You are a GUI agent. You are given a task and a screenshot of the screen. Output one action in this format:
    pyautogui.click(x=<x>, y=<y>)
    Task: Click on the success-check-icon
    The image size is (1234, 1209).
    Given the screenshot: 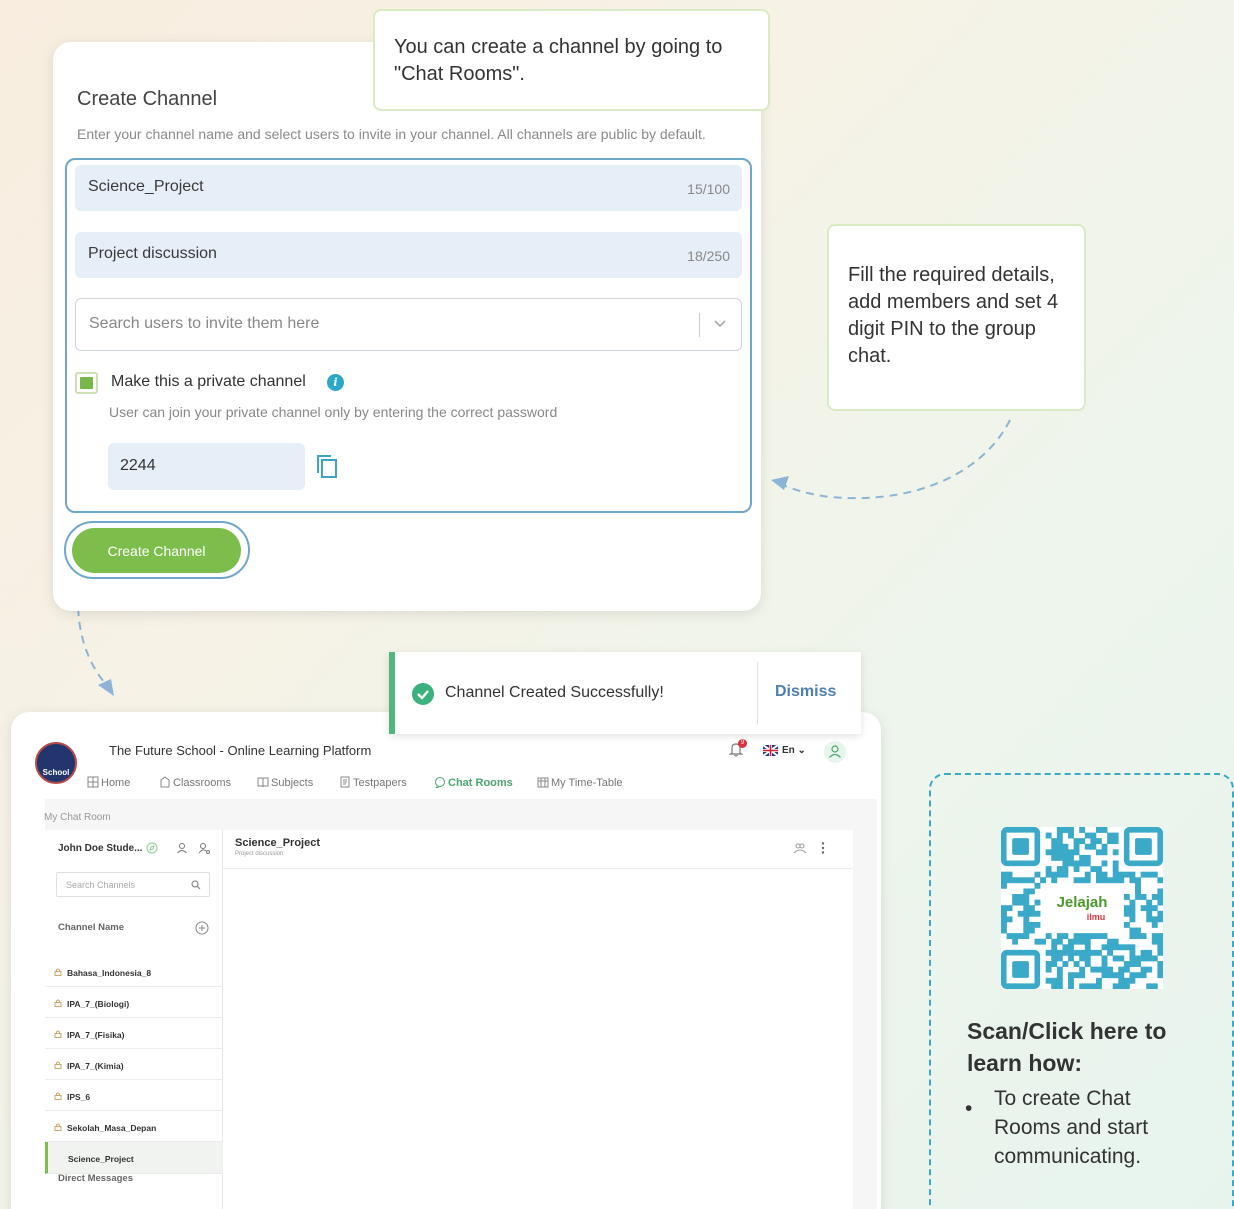 What is the action you would take?
    pyautogui.click(x=423, y=694)
    